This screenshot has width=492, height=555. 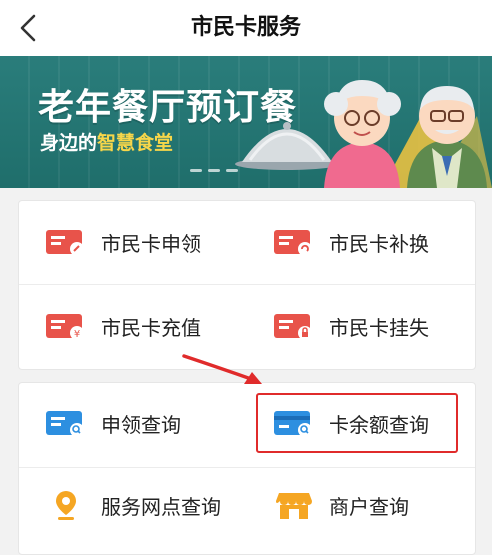 What do you see at coordinates (69, 143) in the screenshot?
I see `banner-subtitle-prefix: 身边的` at bounding box center [69, 143].